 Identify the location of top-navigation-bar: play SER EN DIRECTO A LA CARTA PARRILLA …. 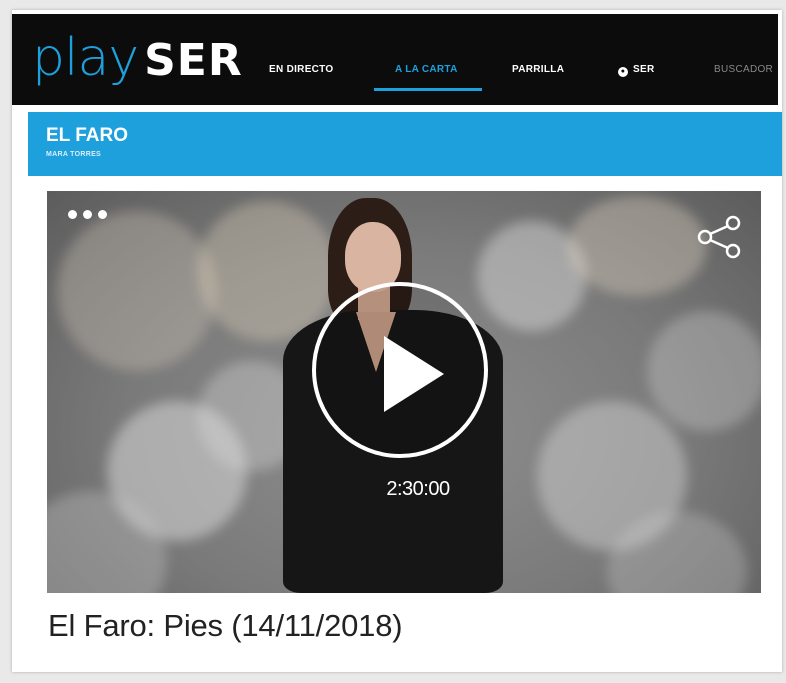
(395, 59).